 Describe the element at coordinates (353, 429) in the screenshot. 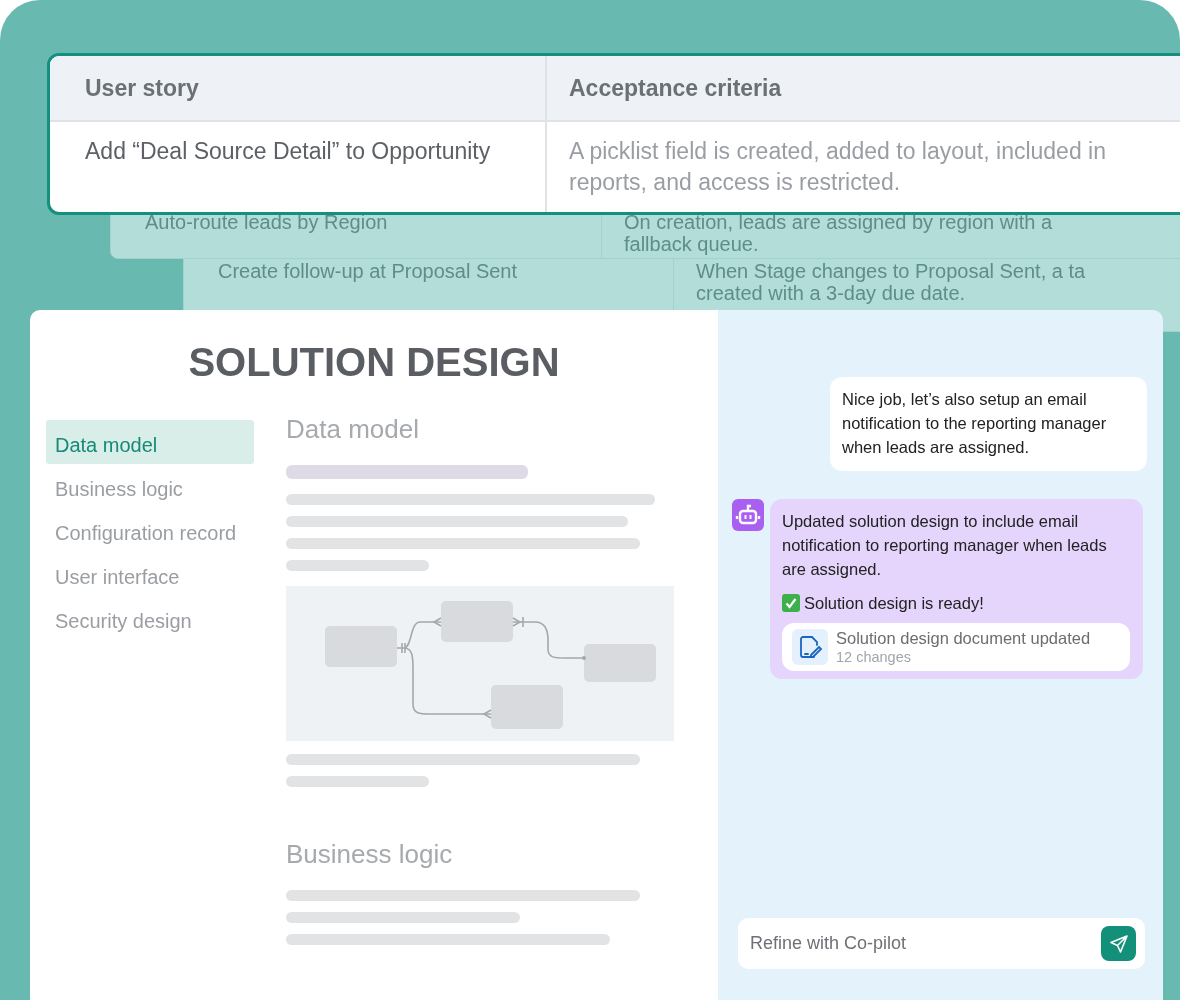

I see `section-heading: Data model` at that location.